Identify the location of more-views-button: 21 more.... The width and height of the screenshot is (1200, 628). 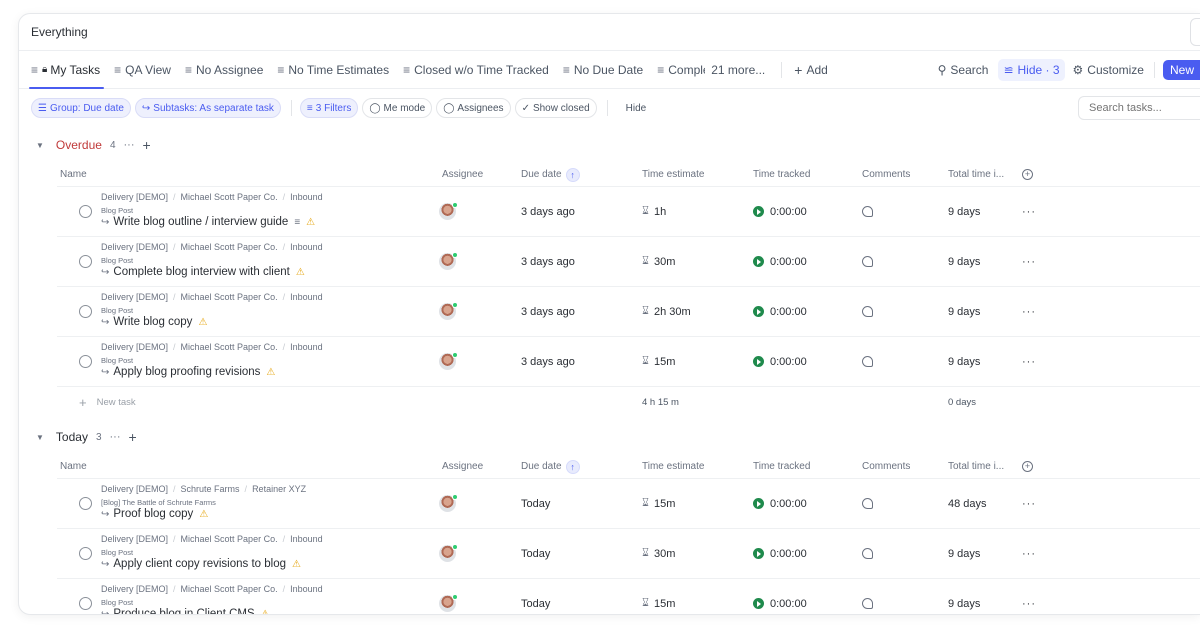
(738, 70).